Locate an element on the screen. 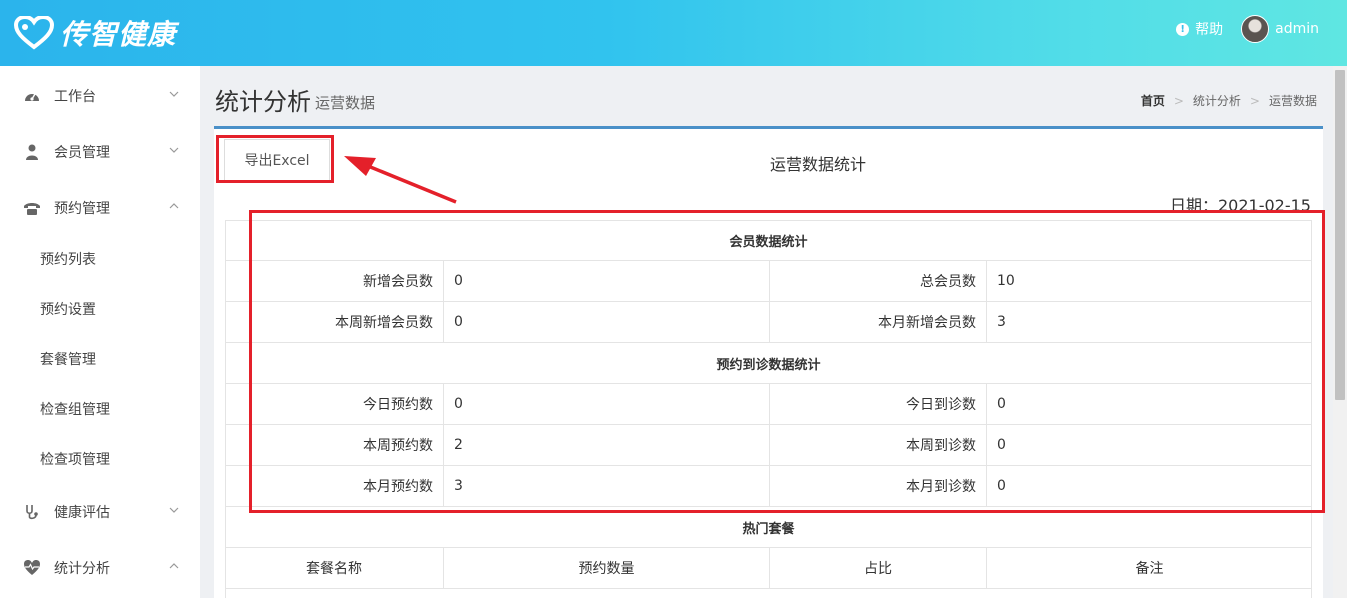 The image size is (1347, 598). top-header: 传智健康 ! 帮助 admin is located at coordinates (673, 33).